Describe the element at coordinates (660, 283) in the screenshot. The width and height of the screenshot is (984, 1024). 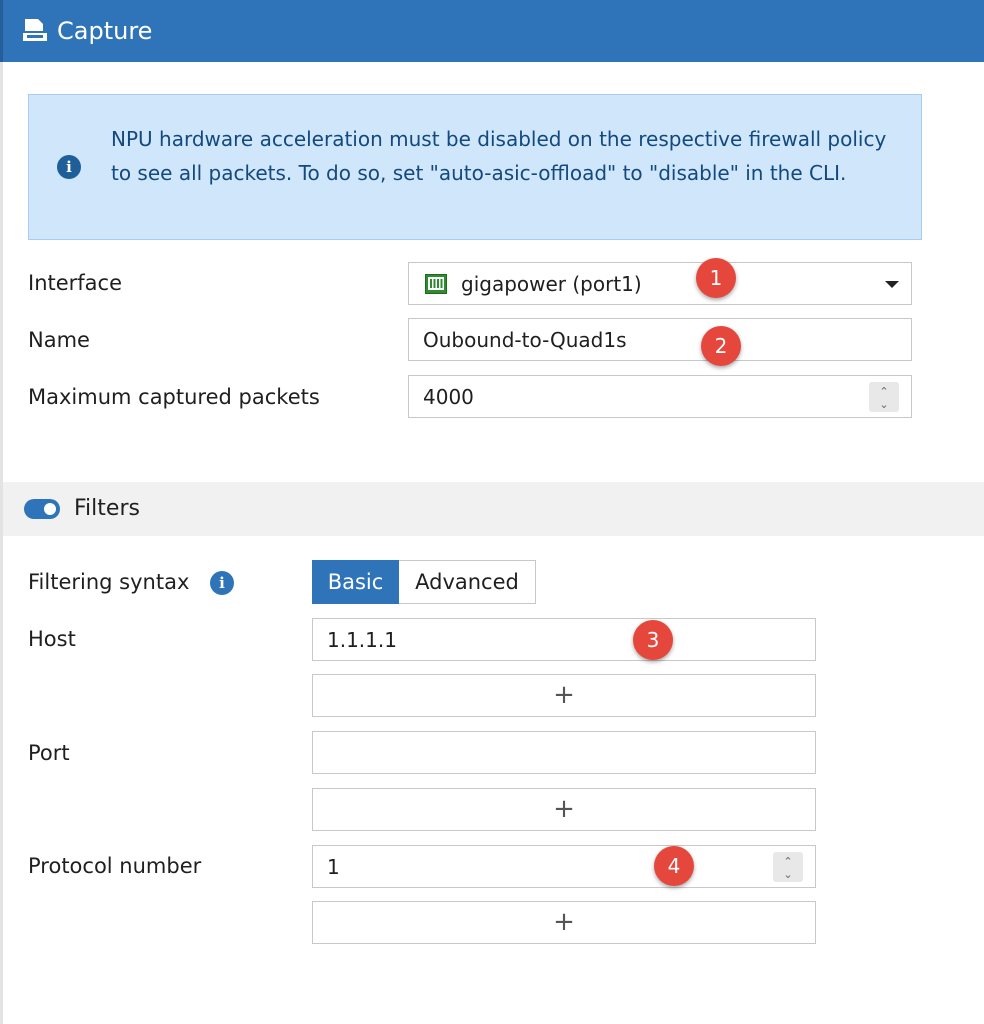
I see `interface-select: gigapower (port1)` at that location.